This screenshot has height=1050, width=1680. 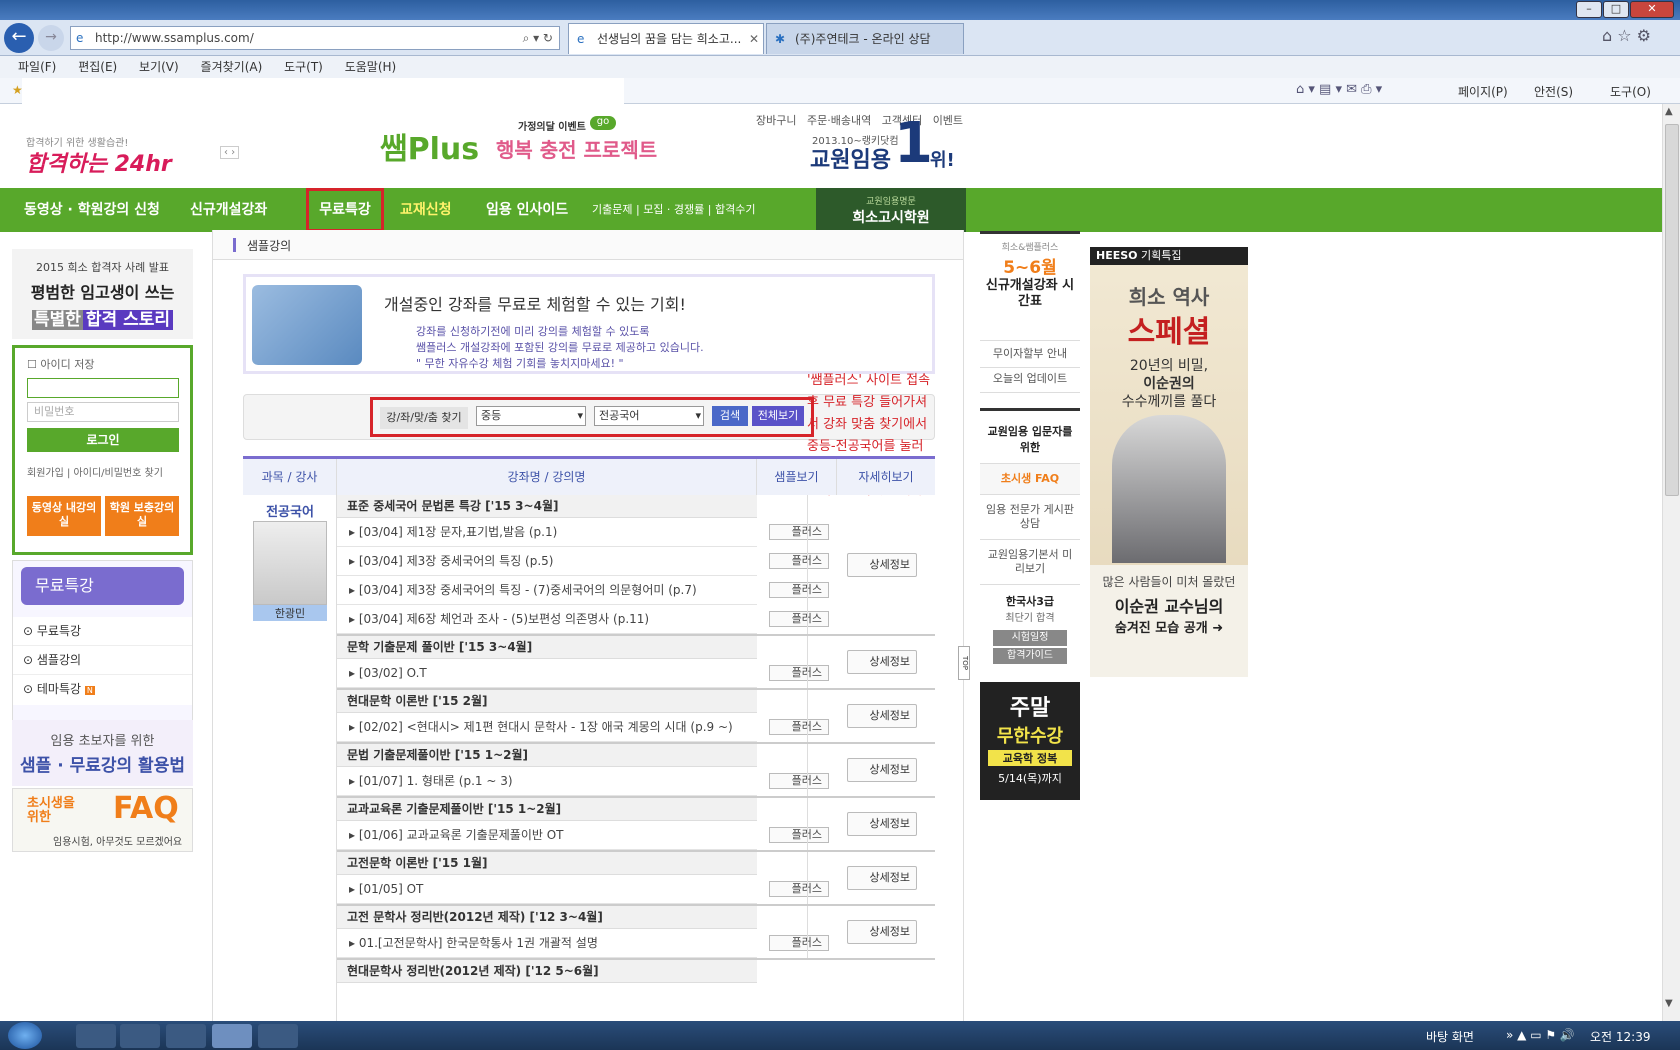 What do you see at coordinates (142, 516) in the screenshot?
I see `academy-room-button: 학원 보충강의실` at bounding box center [142, 516].